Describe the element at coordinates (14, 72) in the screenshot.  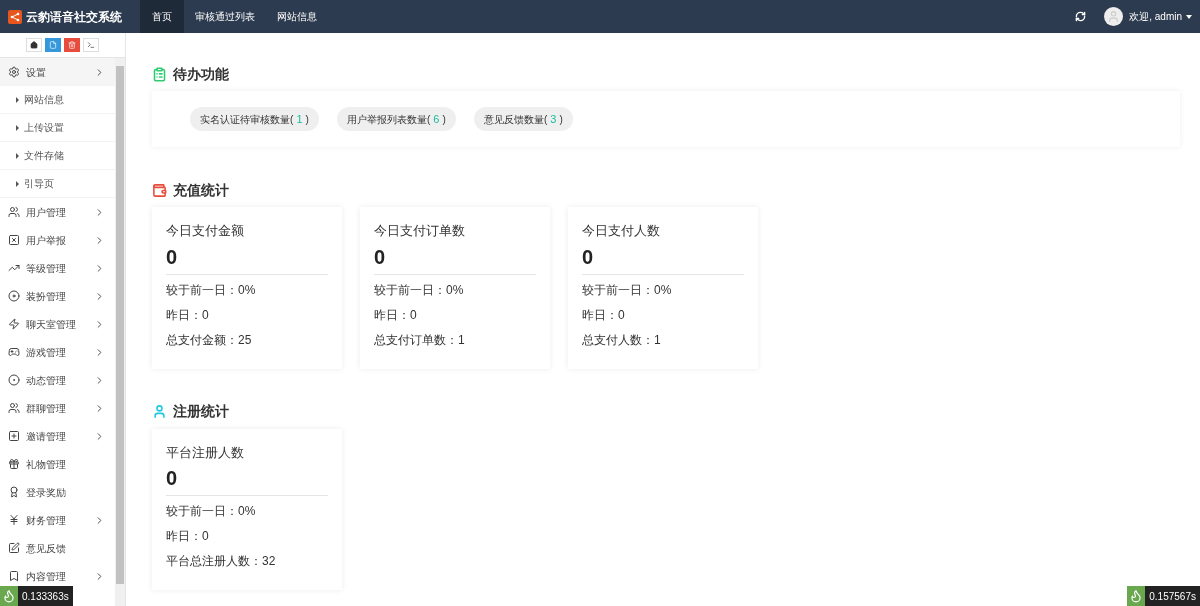
I see `settings-icon` at that location.